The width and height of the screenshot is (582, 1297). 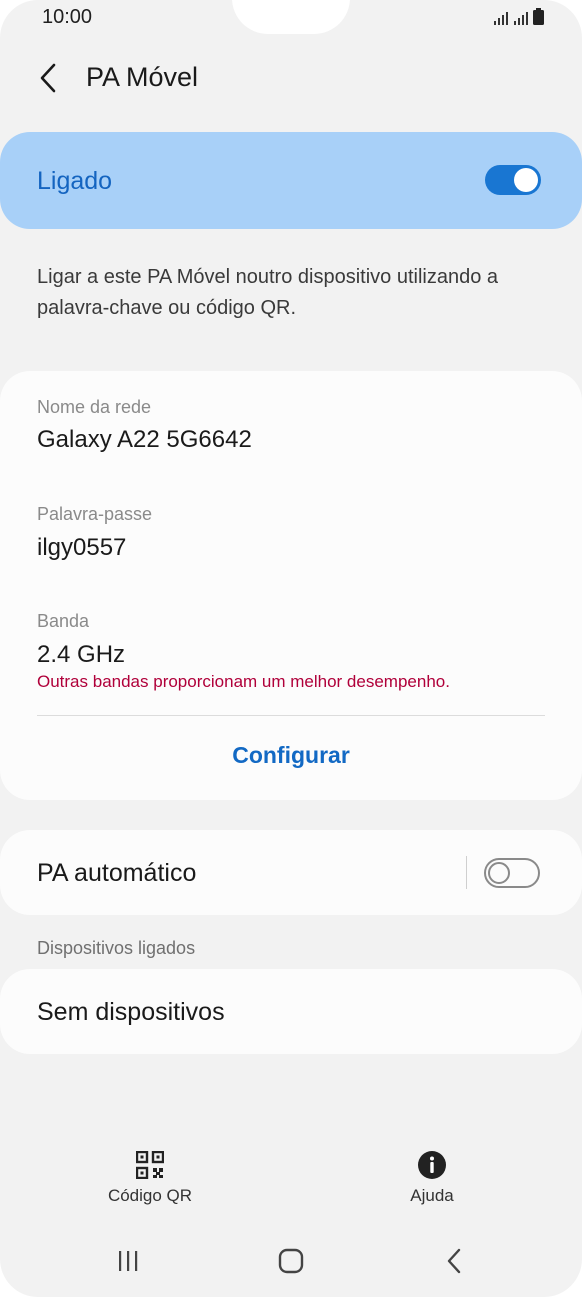 I want to click on back-arrow-icon, so click(x=454, y=1261).